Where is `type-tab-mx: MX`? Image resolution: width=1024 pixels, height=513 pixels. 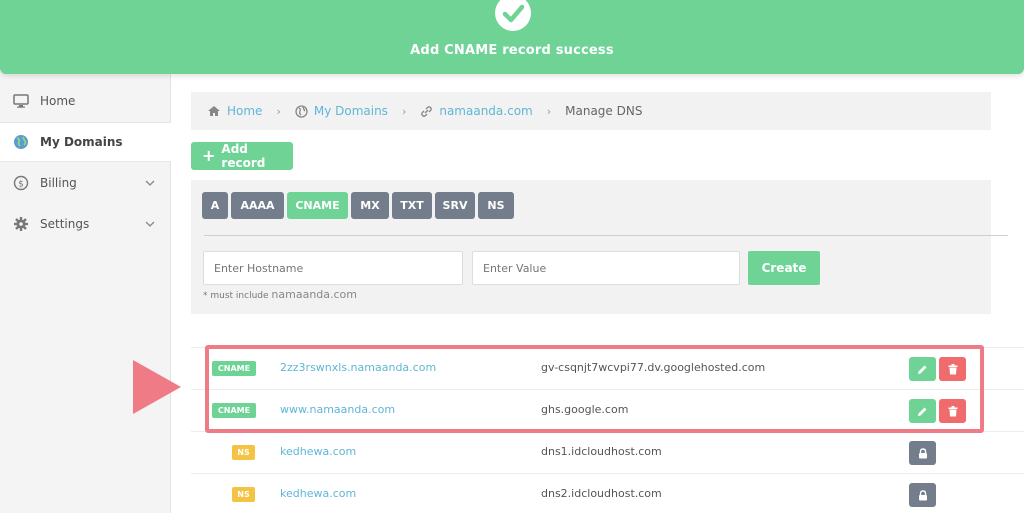 type-tab-mx: MX is located at coordinates (370, 205).